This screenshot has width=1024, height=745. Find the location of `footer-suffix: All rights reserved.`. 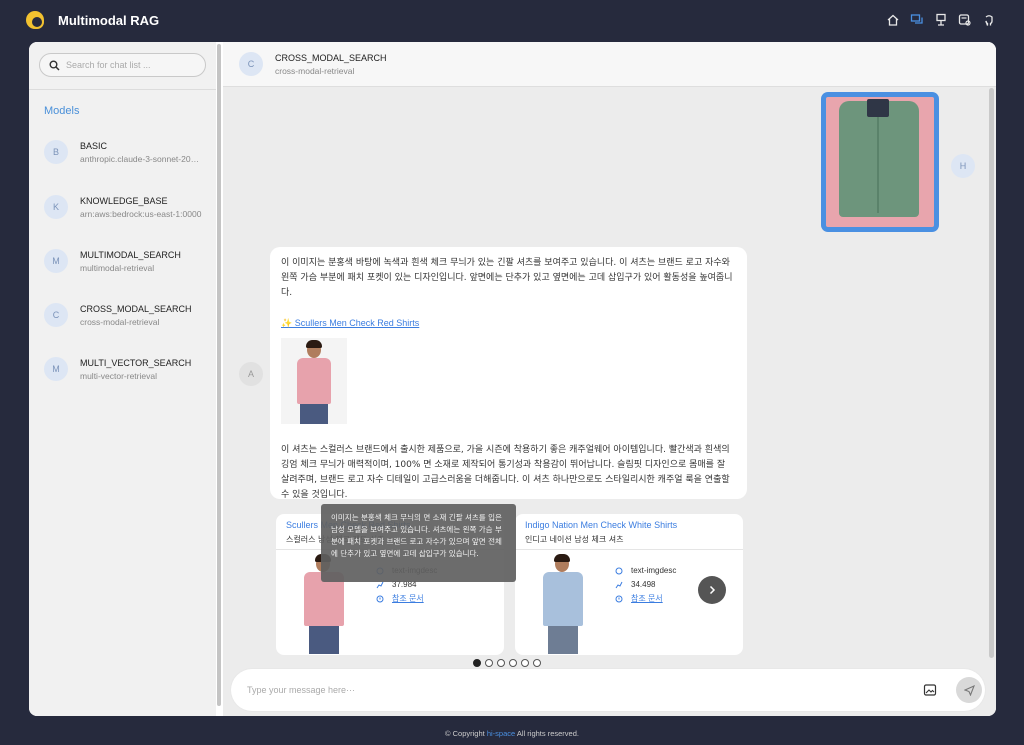

footer-suffix: All rights reserved. is located at coordinates (547, 733).